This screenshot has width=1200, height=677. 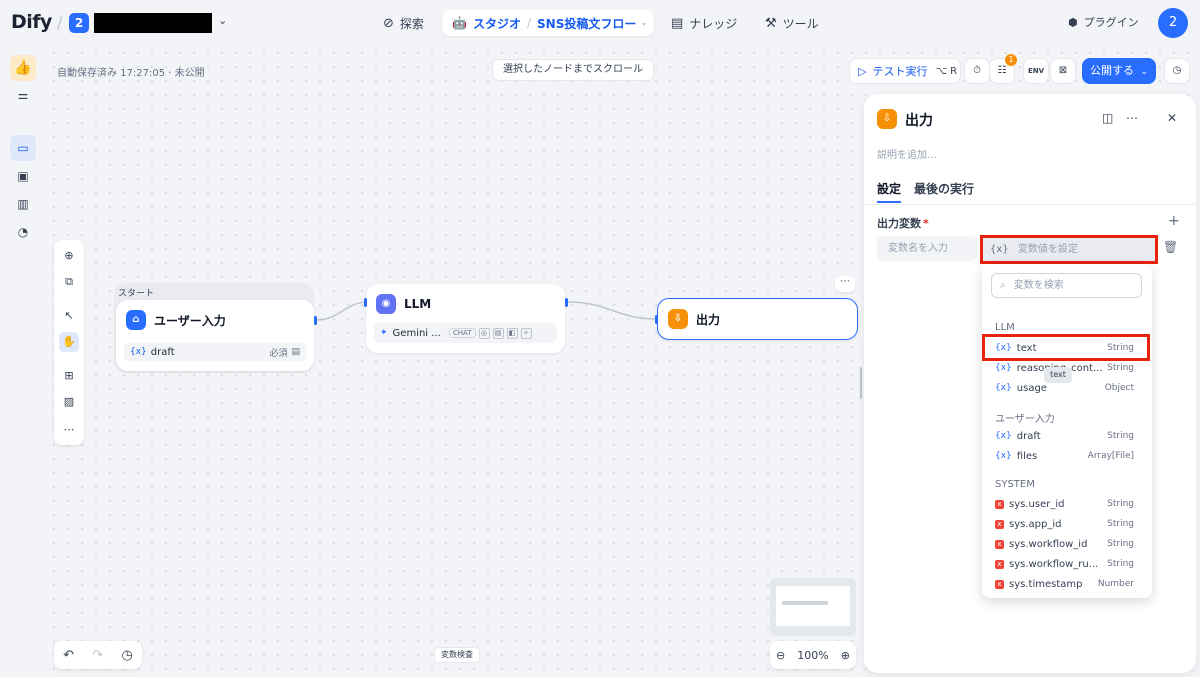 I want to click on llm-node: ◉ LLM ✦ Gemini ... CHAT ◎ ▤ ◧ ✧, so click(x=465, y=318).